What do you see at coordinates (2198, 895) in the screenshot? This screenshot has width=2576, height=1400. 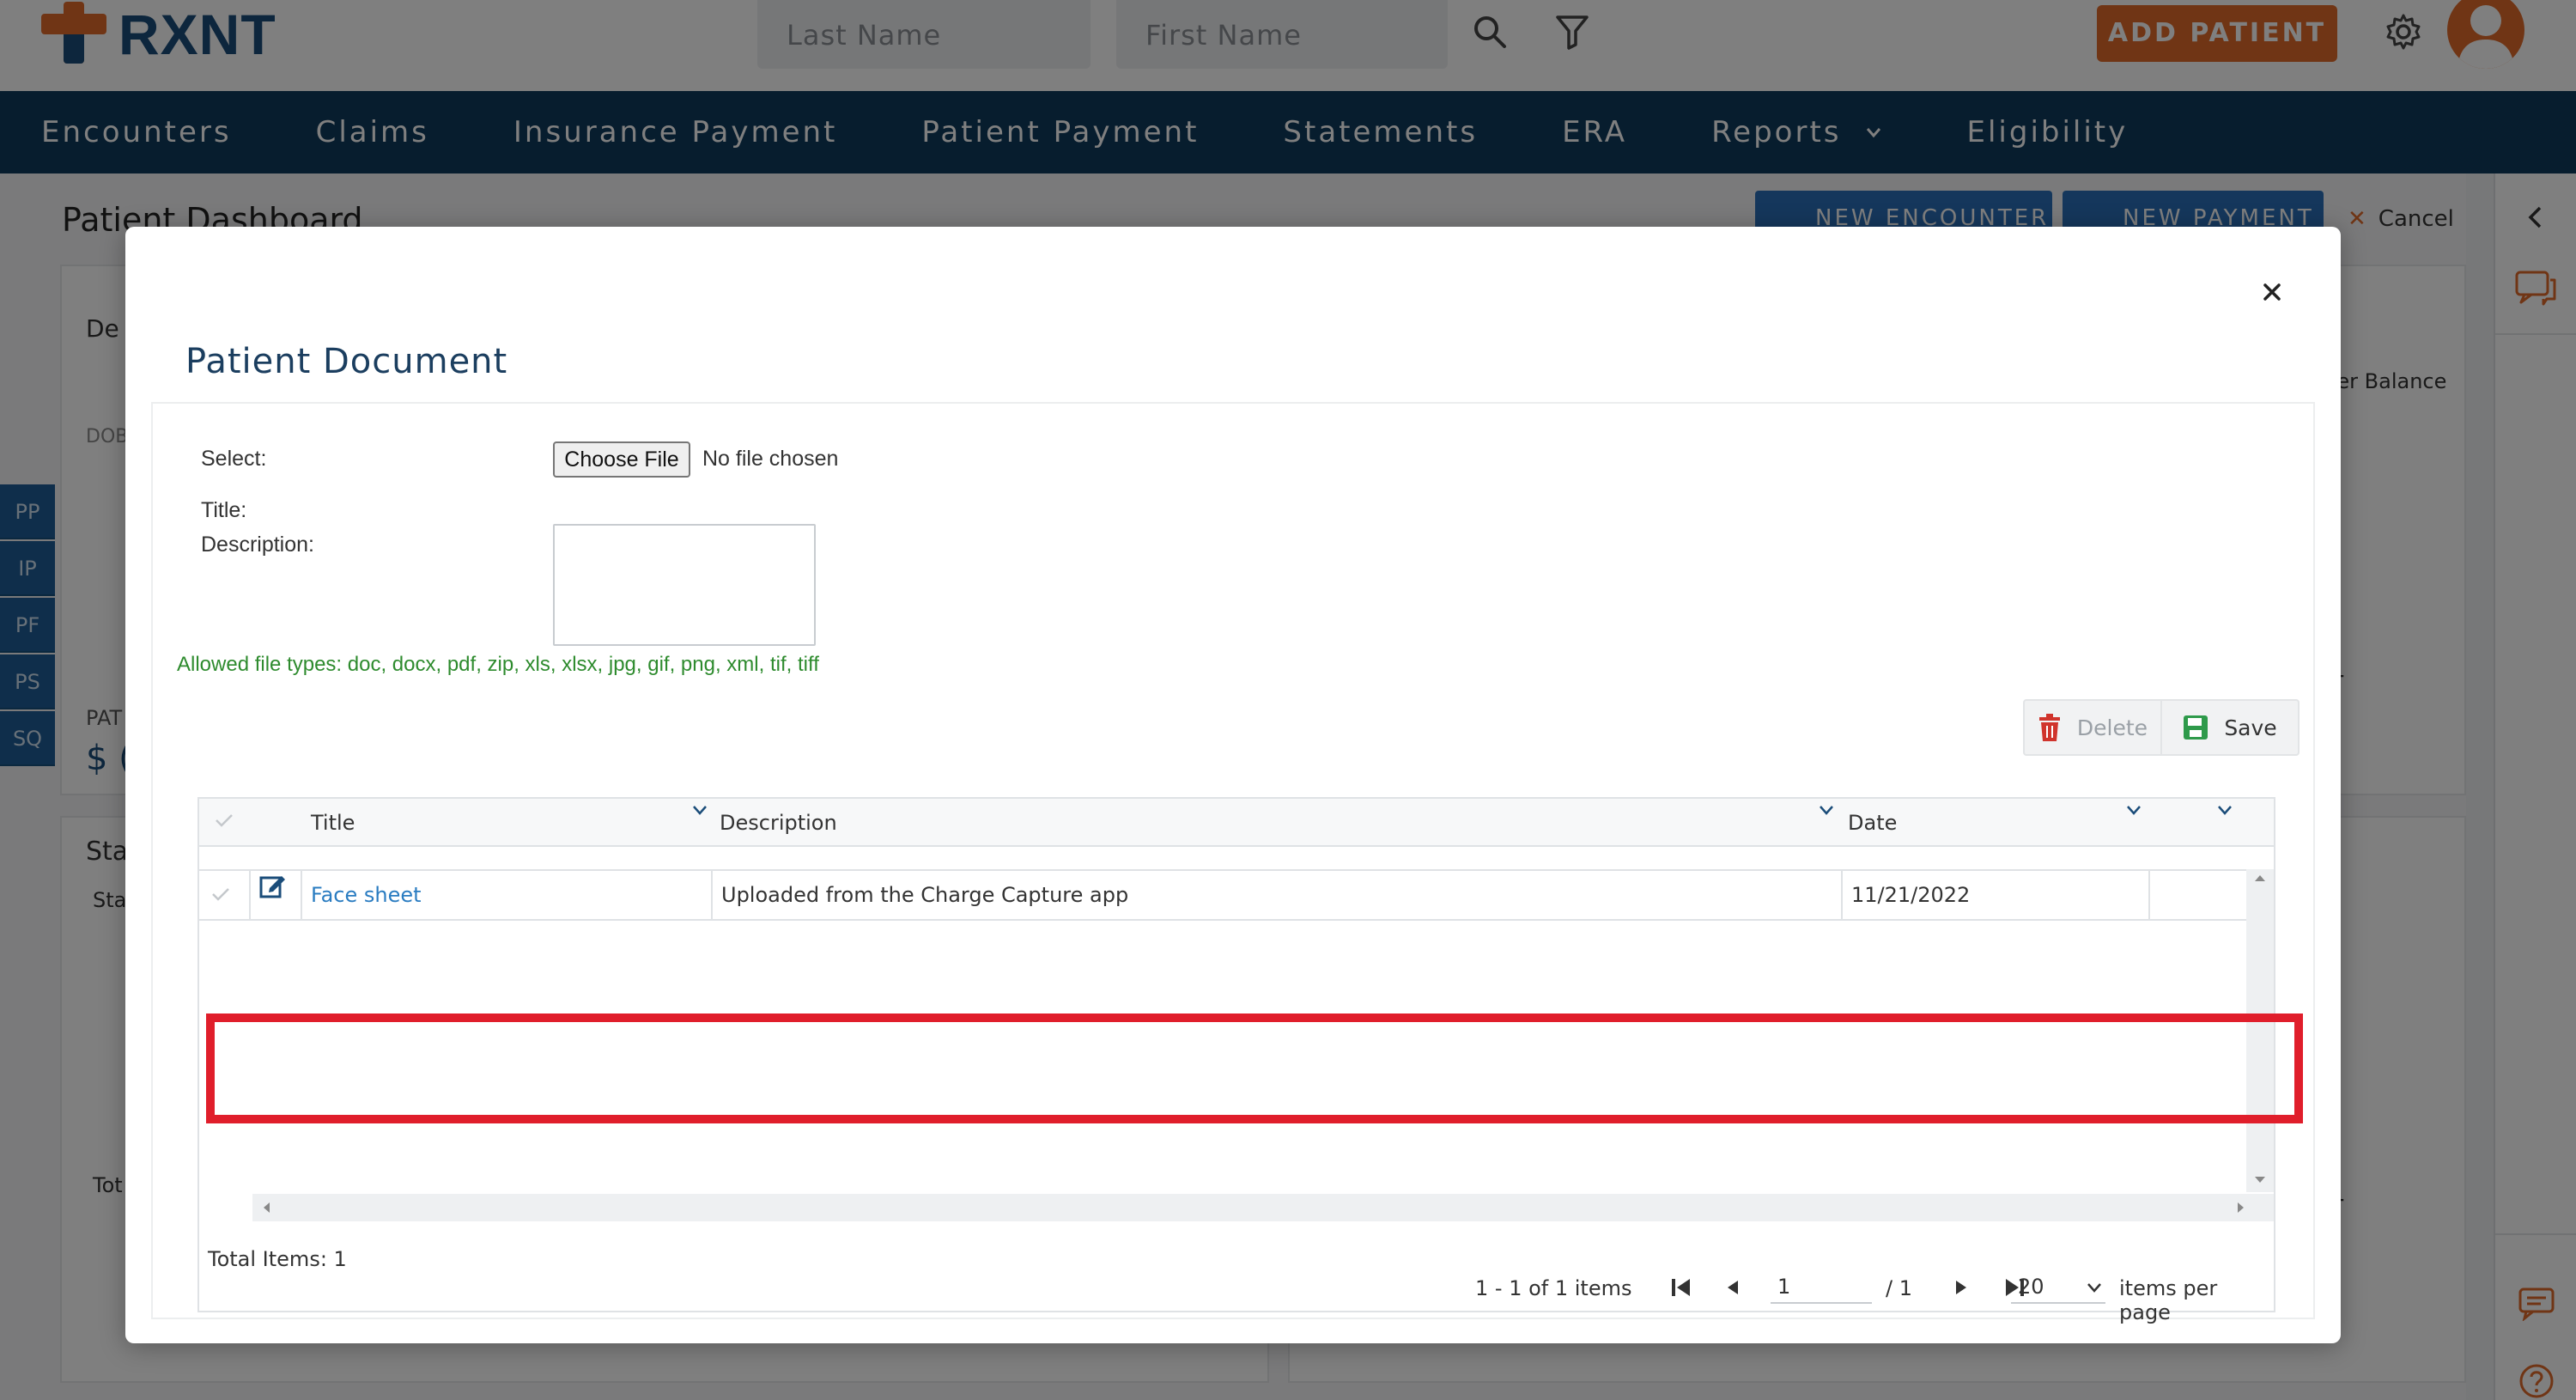 I see `row-extra-cell` at bounding box center [2198, 895].